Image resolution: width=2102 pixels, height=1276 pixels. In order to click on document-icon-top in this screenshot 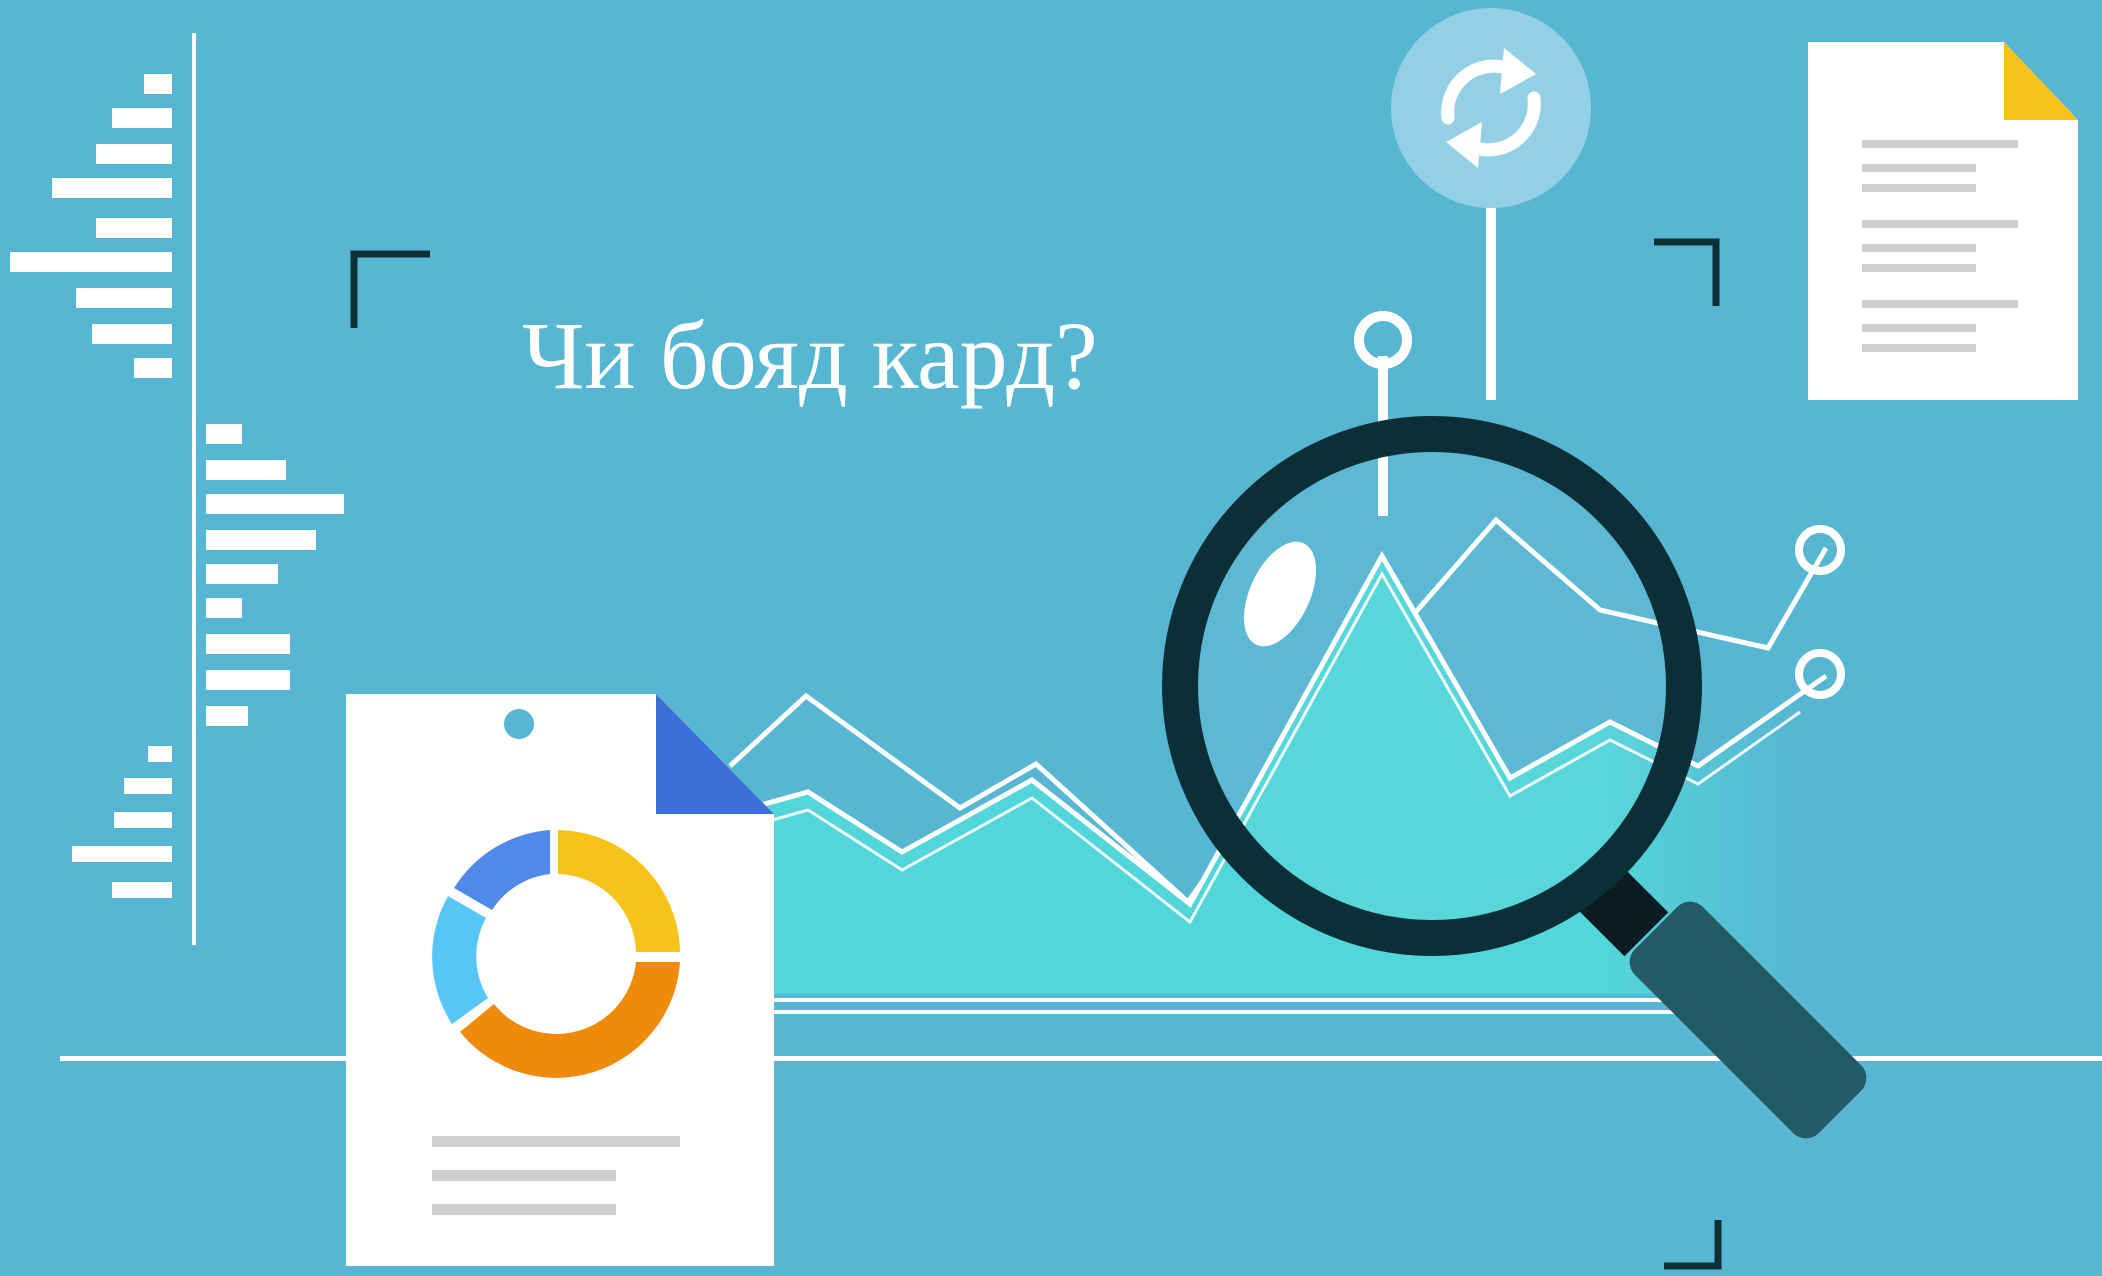, I will do `click(1943, 221)`.